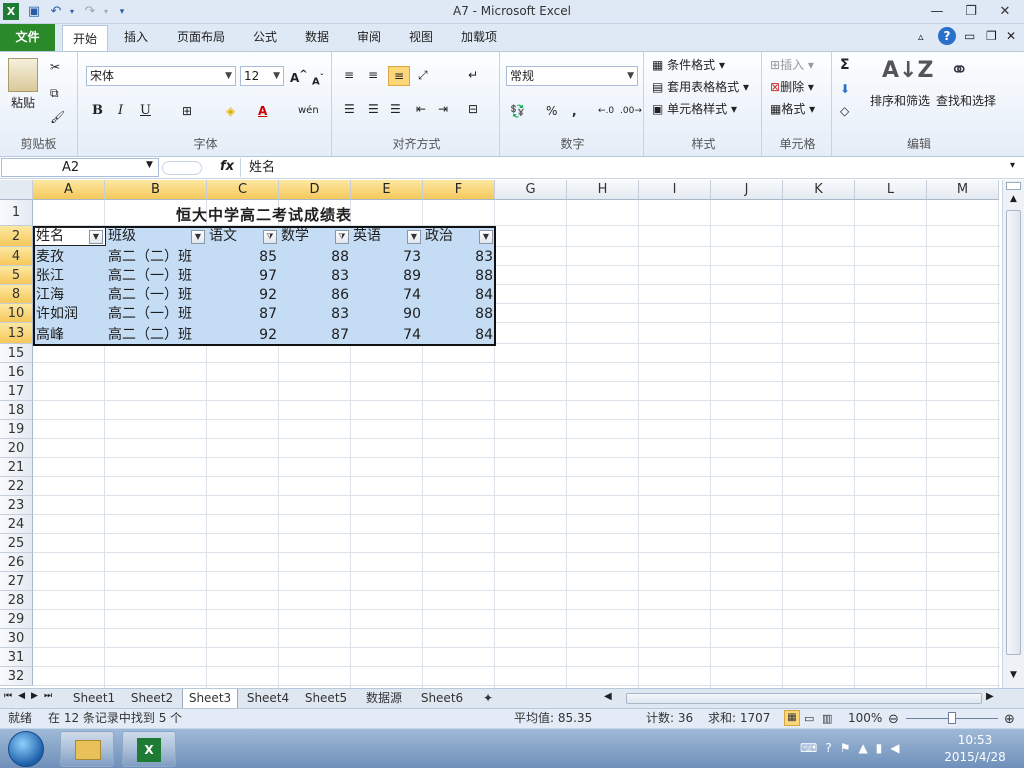 This screenshot has width=1024, height=768. What do you see at coordinates (387, 335) in the screenshot?
I see `table-cell: 74` at bounding box center [387, 335].